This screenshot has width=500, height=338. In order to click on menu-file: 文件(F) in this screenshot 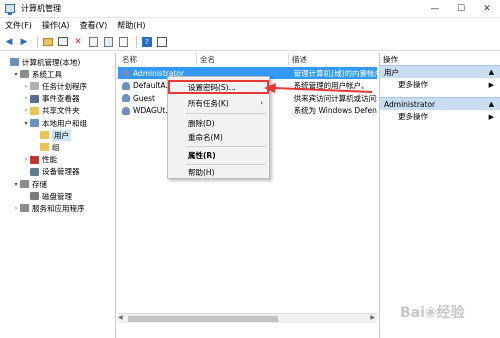, I will do `click(18, 25)`.